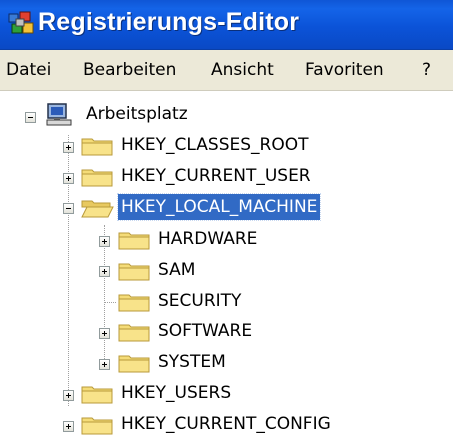 The image size is (453, 446). Describe the element at coordinates (344, 70) in the screenshot. I see `menu-favoriten: Favoriten` at that location.